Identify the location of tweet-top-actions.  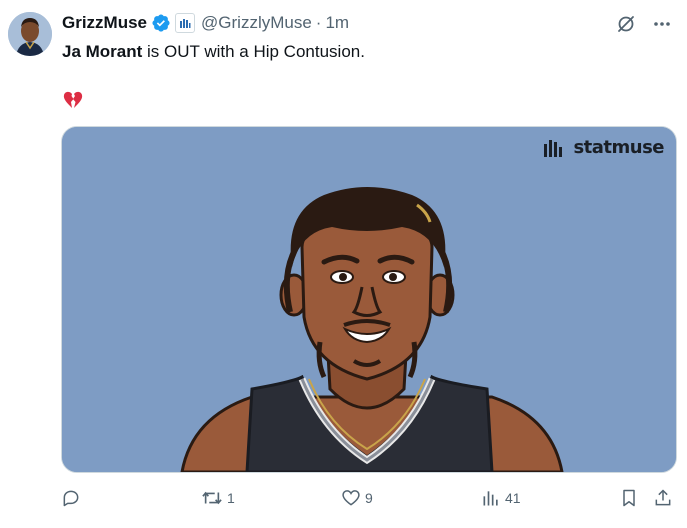
(644, 24).